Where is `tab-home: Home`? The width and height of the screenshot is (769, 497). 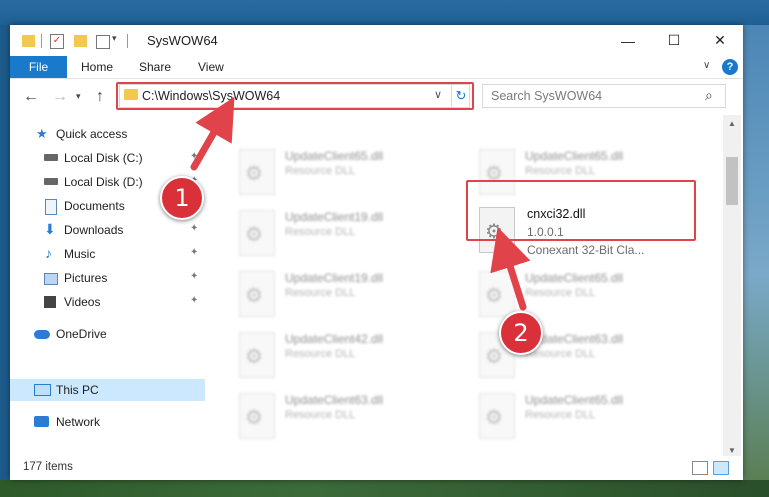 tab-home: Home is located at coordinates (97, 67).